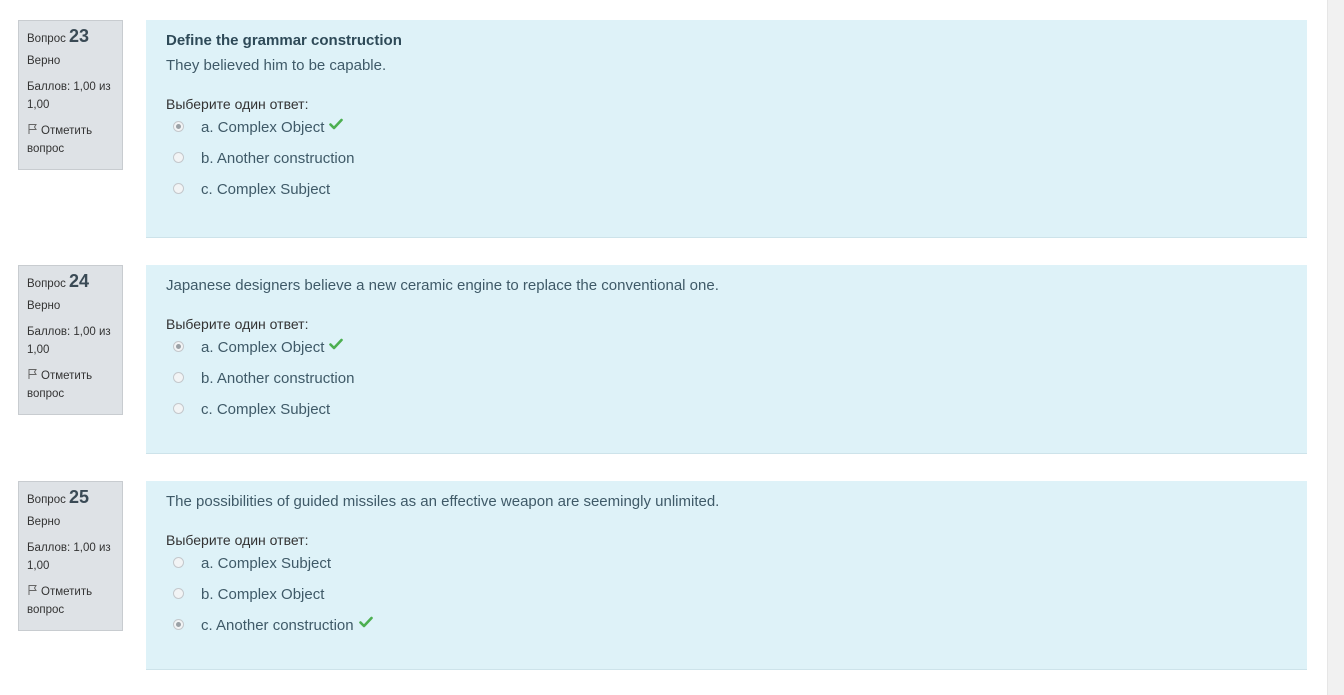 This screenshot has width=1344, height=695. What do you see at coordinates (726, 631) in the screenshot?
I see `answer-option: c. Another construction` at bounding box center [726, 631].